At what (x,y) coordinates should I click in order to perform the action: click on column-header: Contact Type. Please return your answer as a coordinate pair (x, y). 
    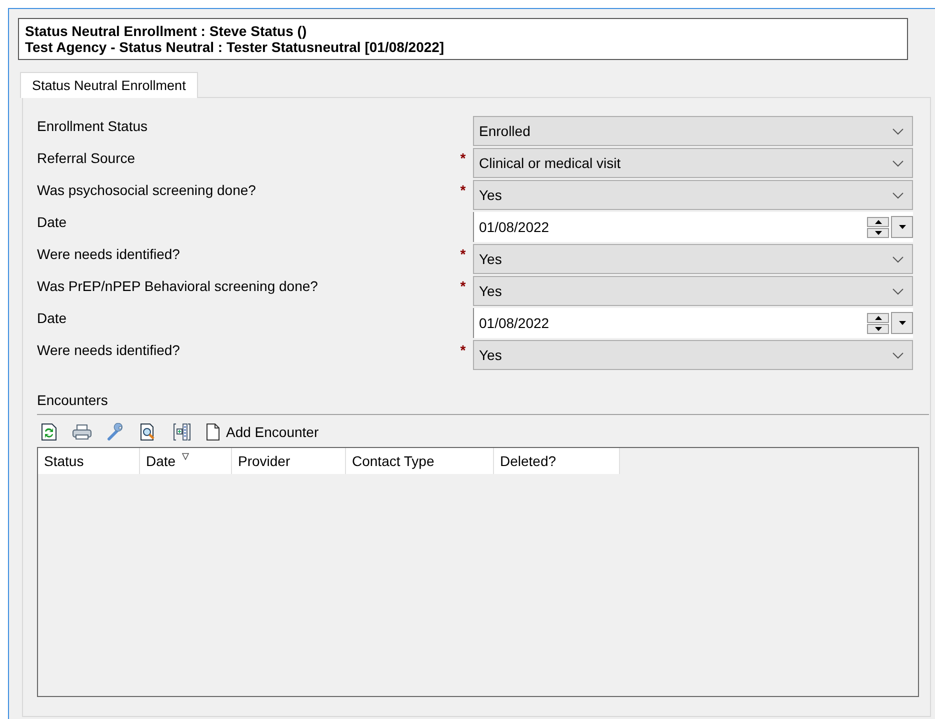
    Looking at the image, I should click on (420, 461).